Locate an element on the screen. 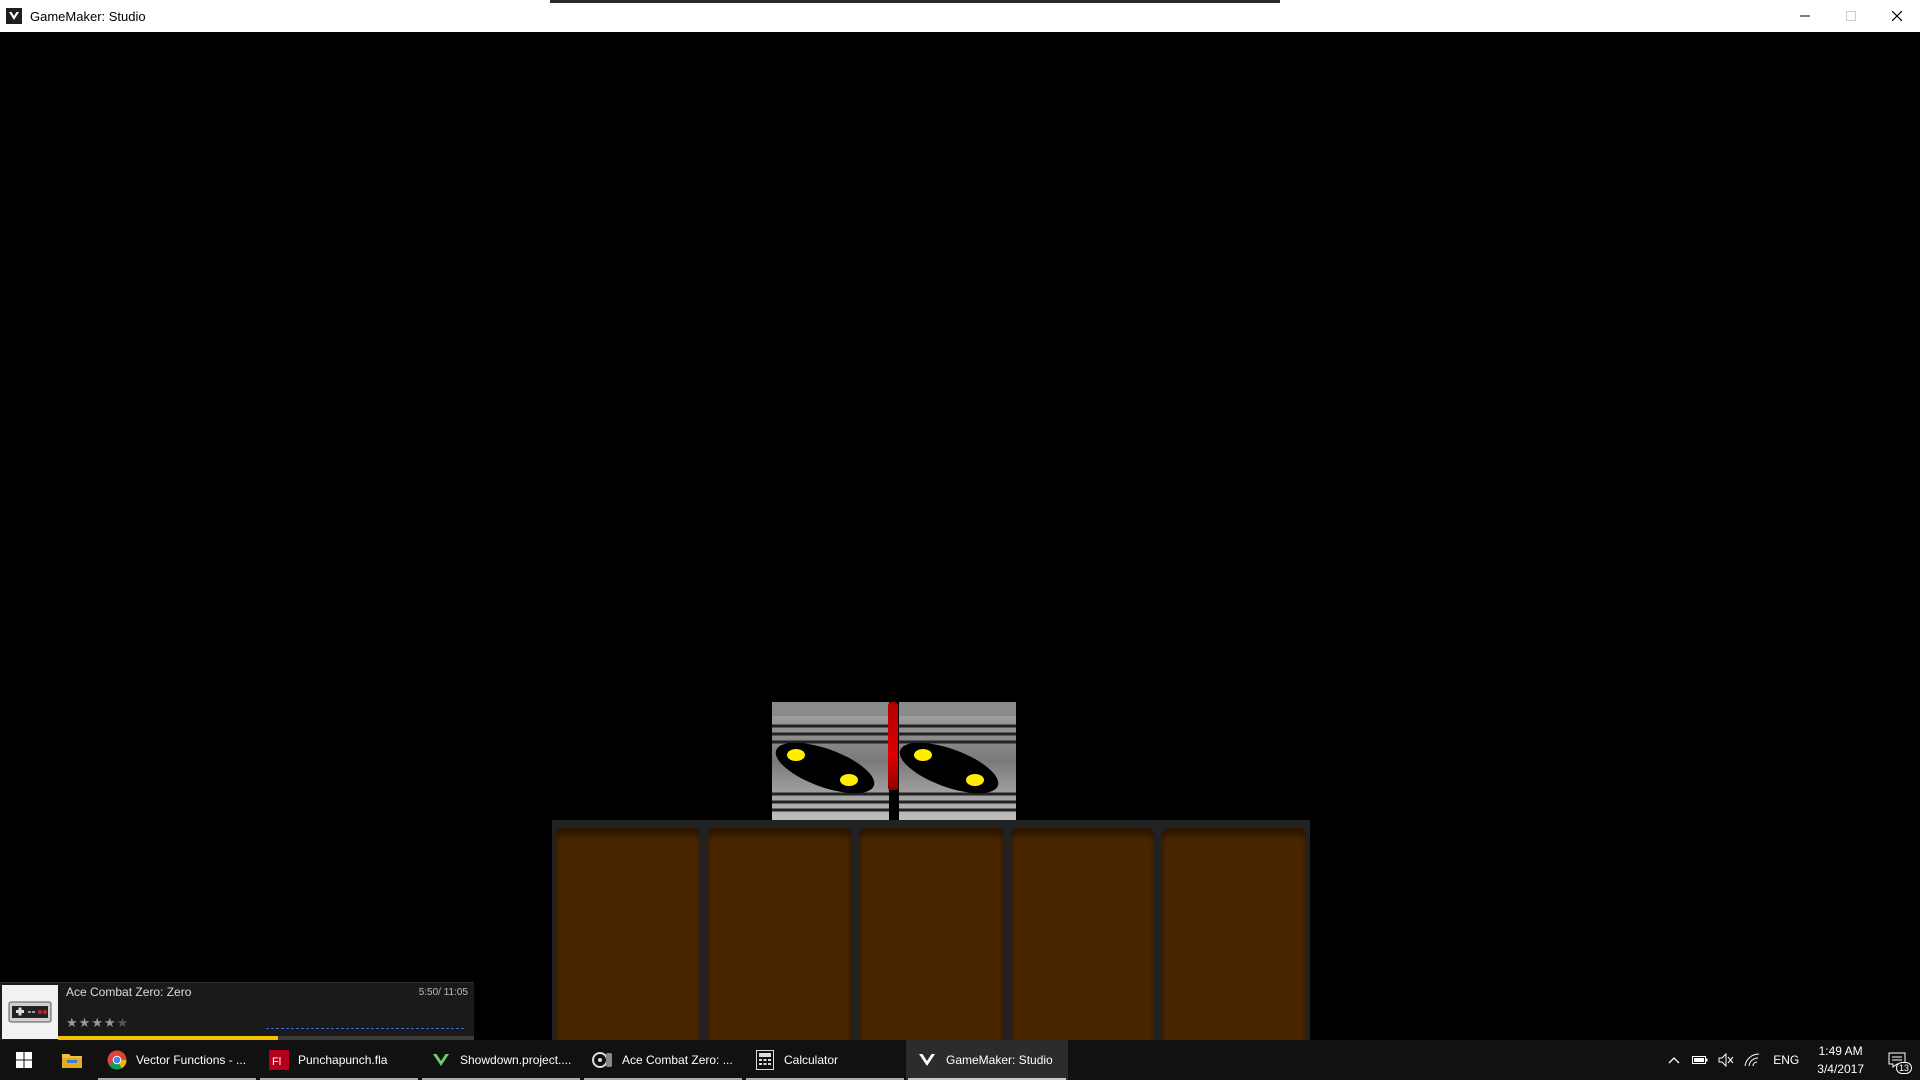 This screenshot has width=1920, height=1080. character-sprite-right is located at coordinates (957, 761).